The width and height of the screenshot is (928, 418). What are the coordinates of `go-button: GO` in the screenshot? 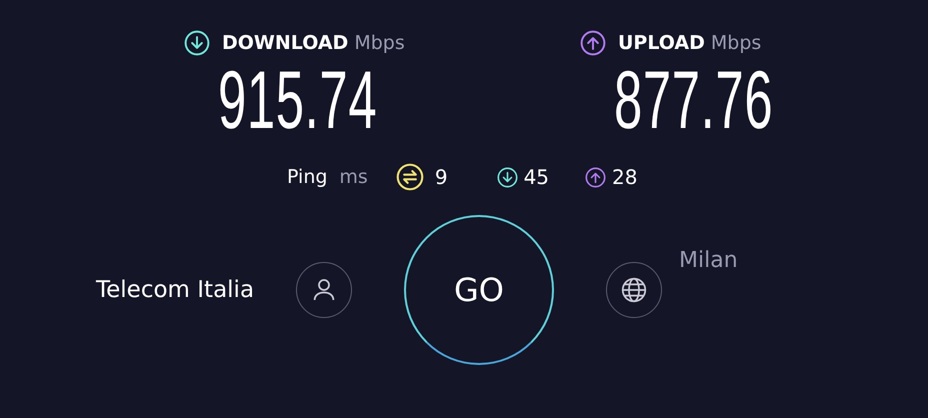 It's located at (479, 290).